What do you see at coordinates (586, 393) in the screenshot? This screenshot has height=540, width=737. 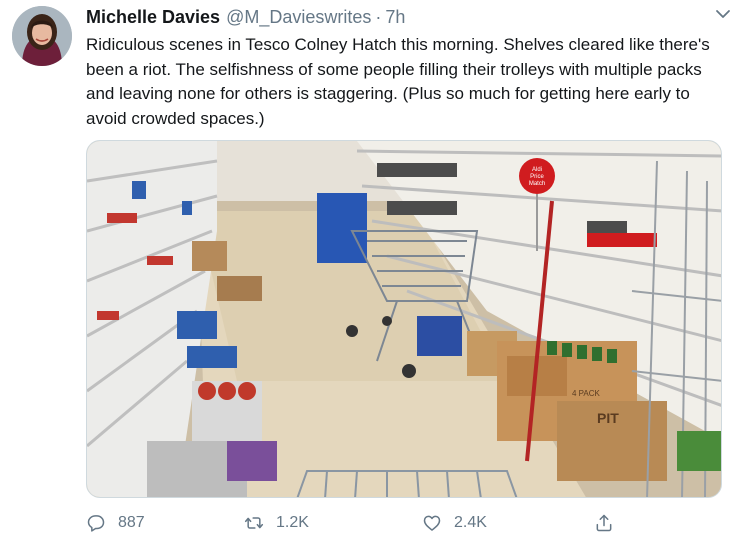 I see `box-label-1: 4 PACK` at bounding box center [586, 393].